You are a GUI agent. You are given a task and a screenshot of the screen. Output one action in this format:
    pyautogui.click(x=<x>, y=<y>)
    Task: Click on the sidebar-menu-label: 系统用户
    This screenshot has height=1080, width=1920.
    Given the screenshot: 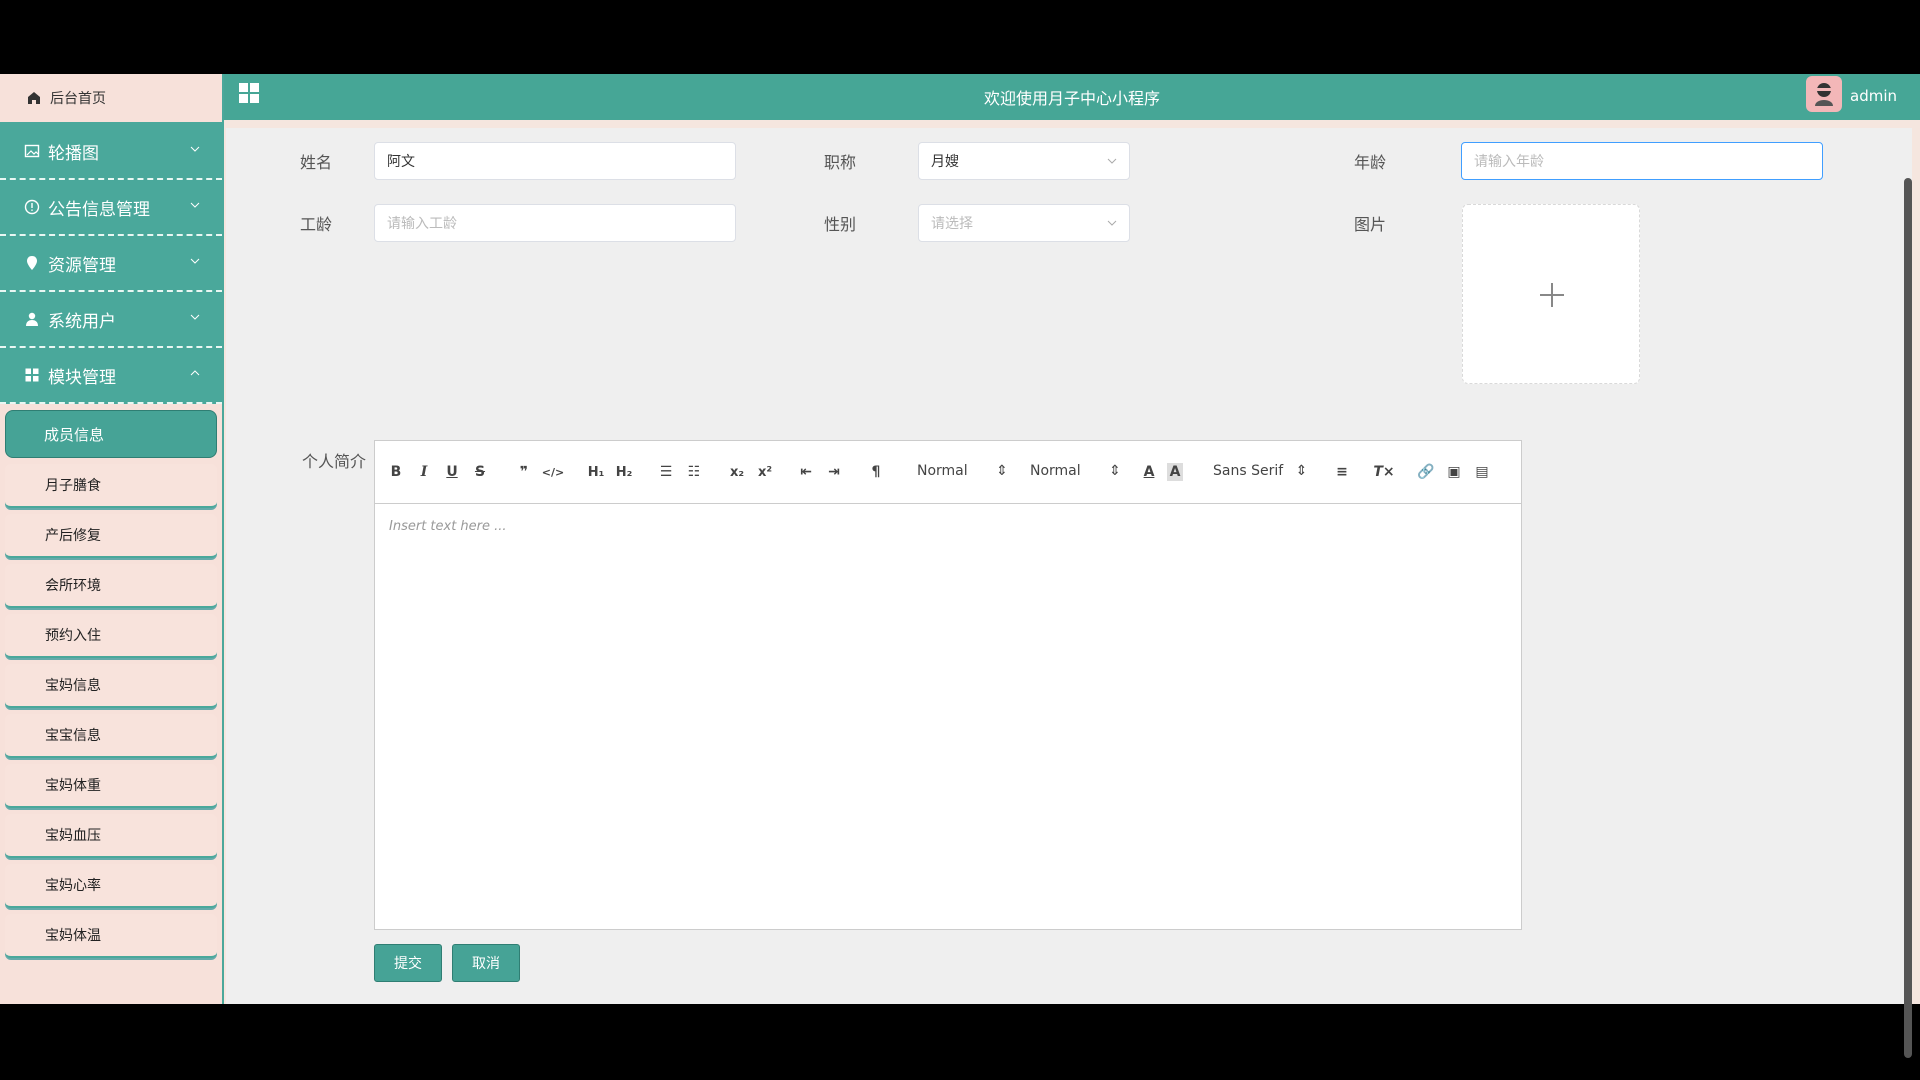 What is the action you would take?
    pyautogui.click(x=82, y=321)
    